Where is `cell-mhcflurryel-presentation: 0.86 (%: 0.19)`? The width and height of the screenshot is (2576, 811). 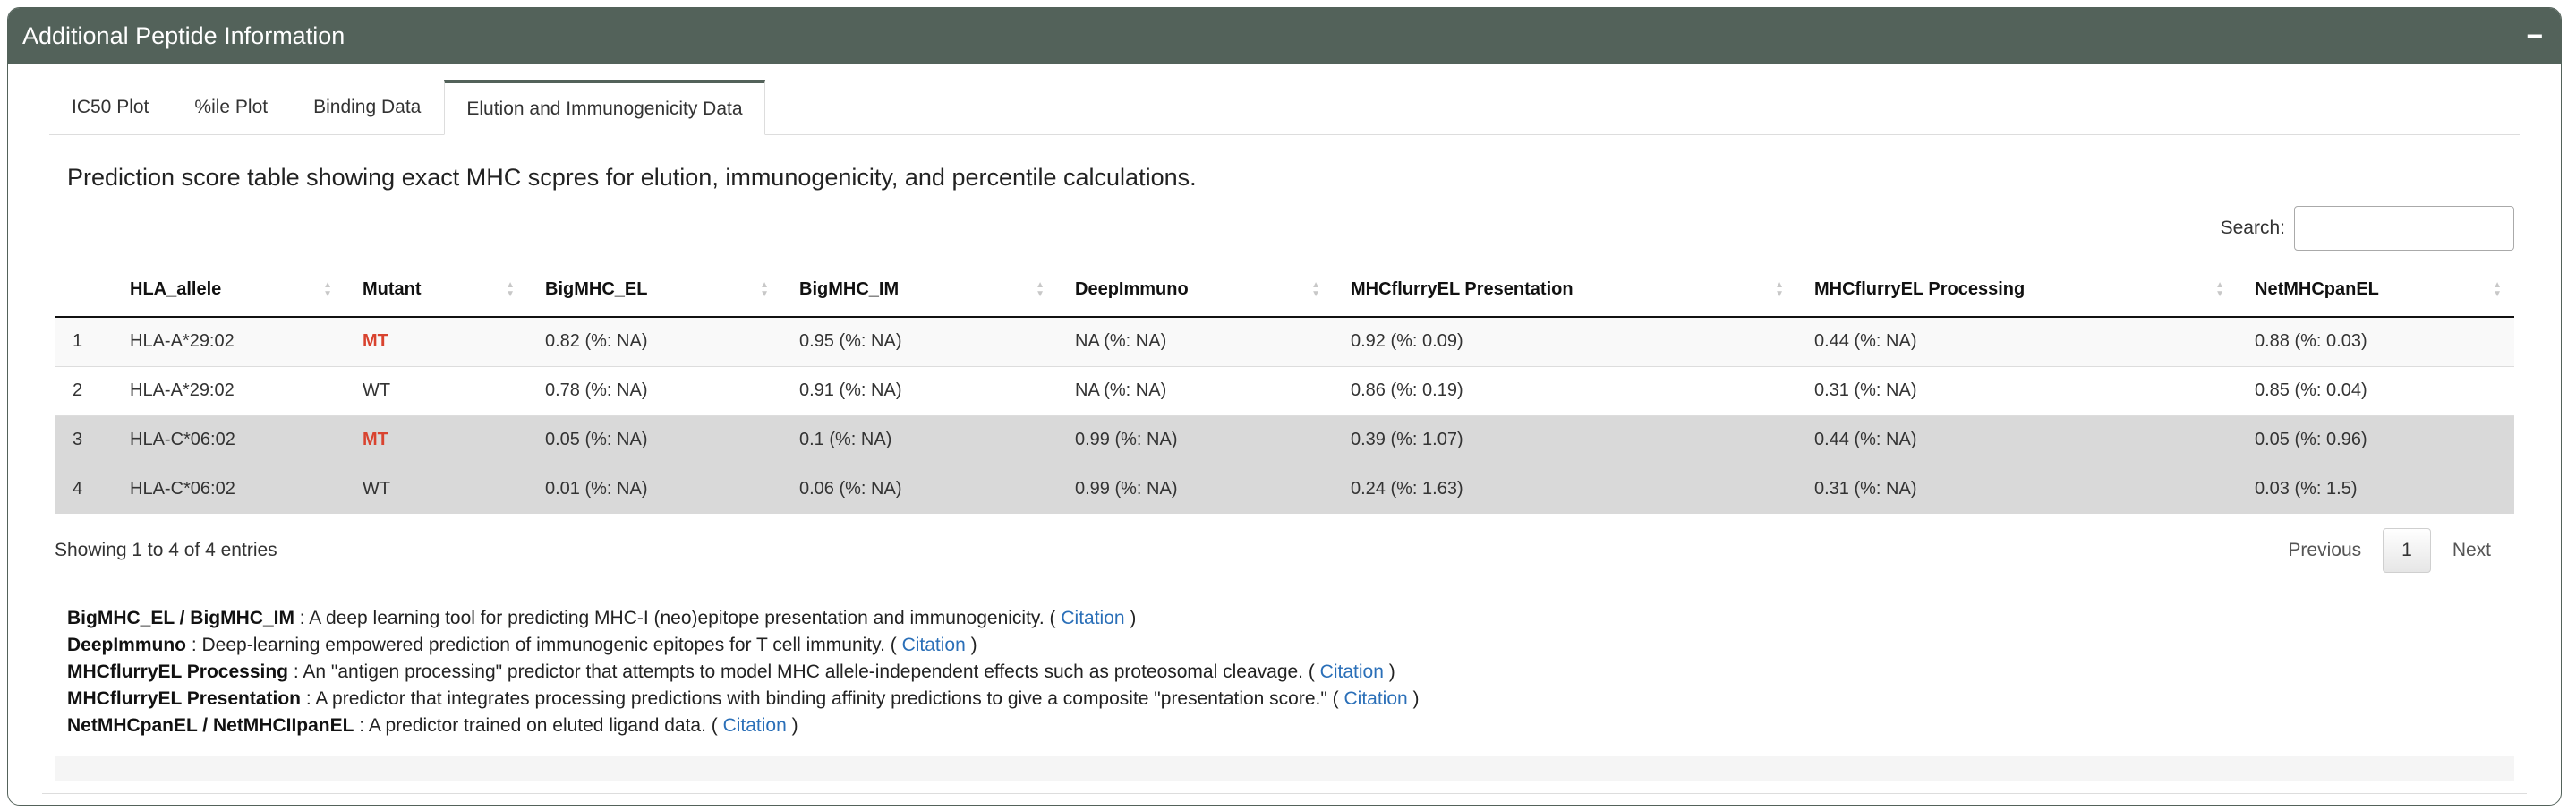
cell-mhcflurryel-presentation: 0.86 (%: 0.19) is located at coordinates (1564, 390).